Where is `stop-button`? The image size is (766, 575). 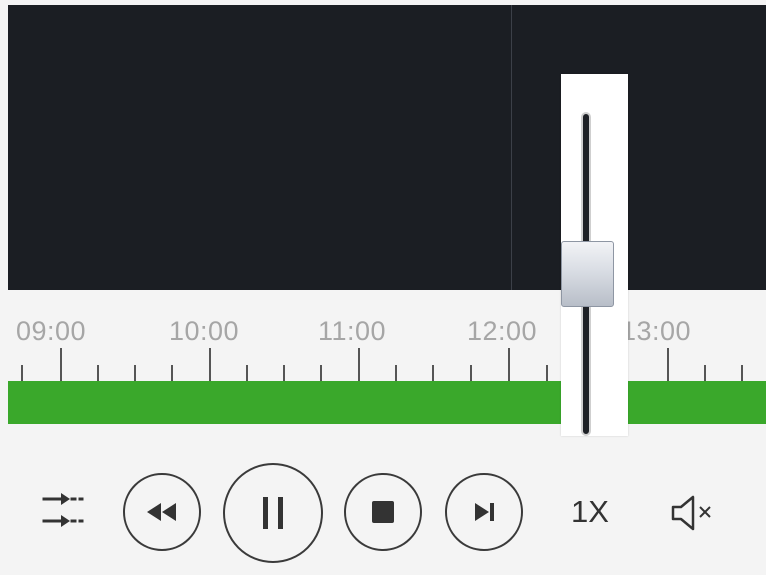
stop-button is located at coordinates (383, 512).